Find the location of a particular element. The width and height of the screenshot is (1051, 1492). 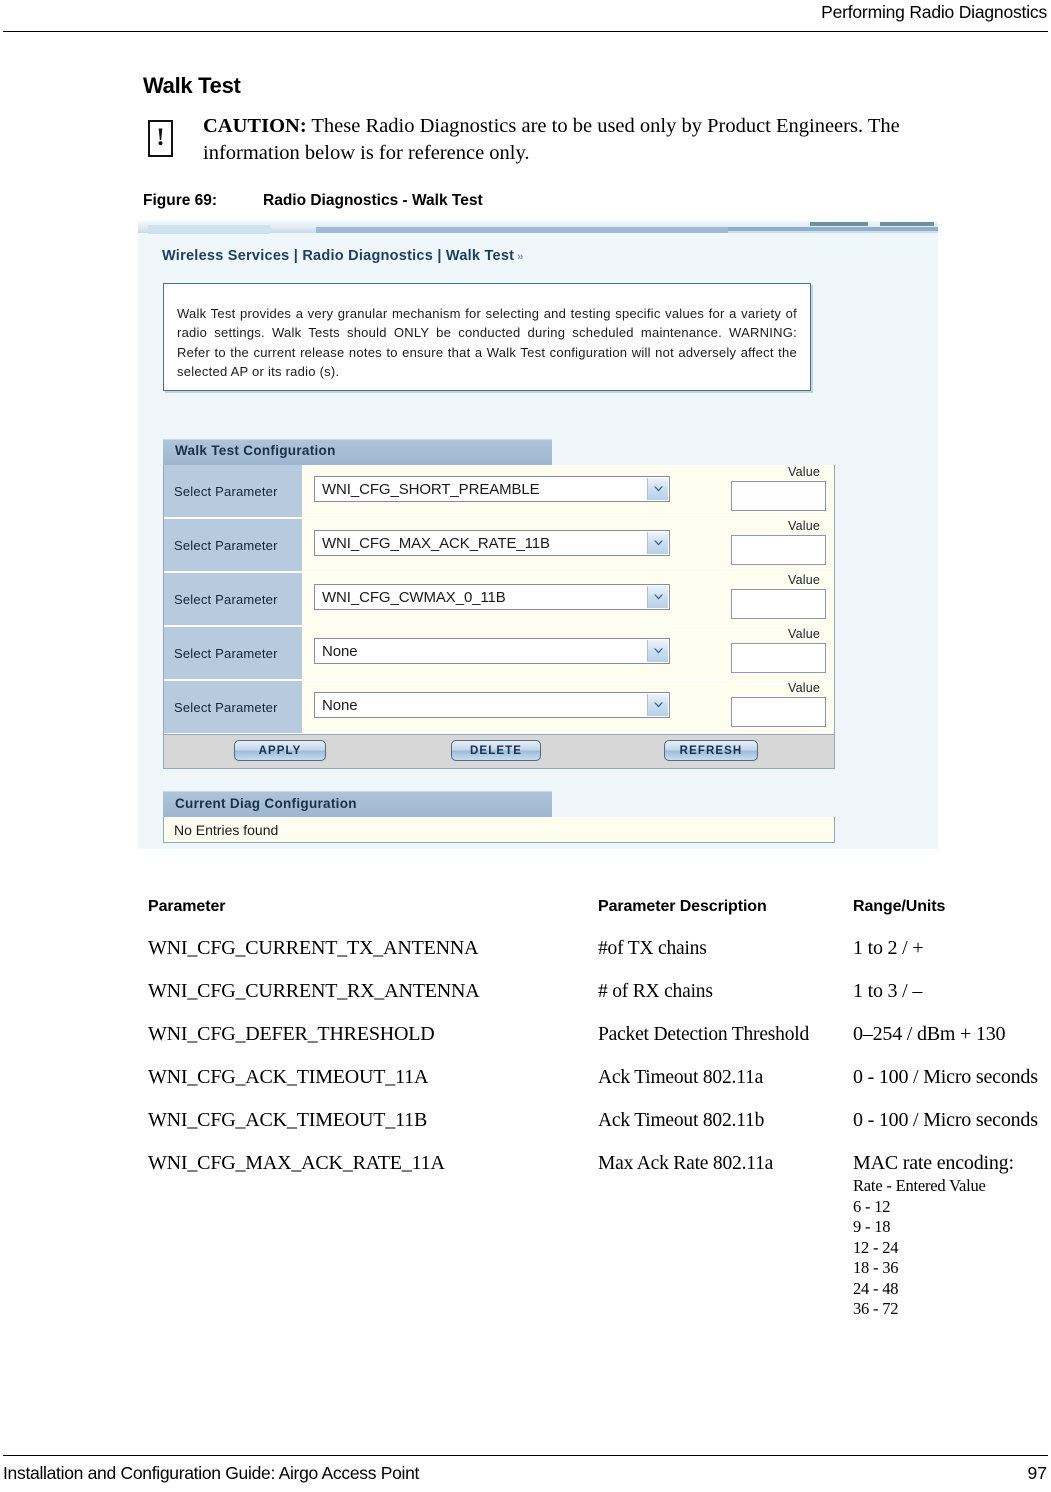

value-label-4: Value is located at coordinates (803, 634).